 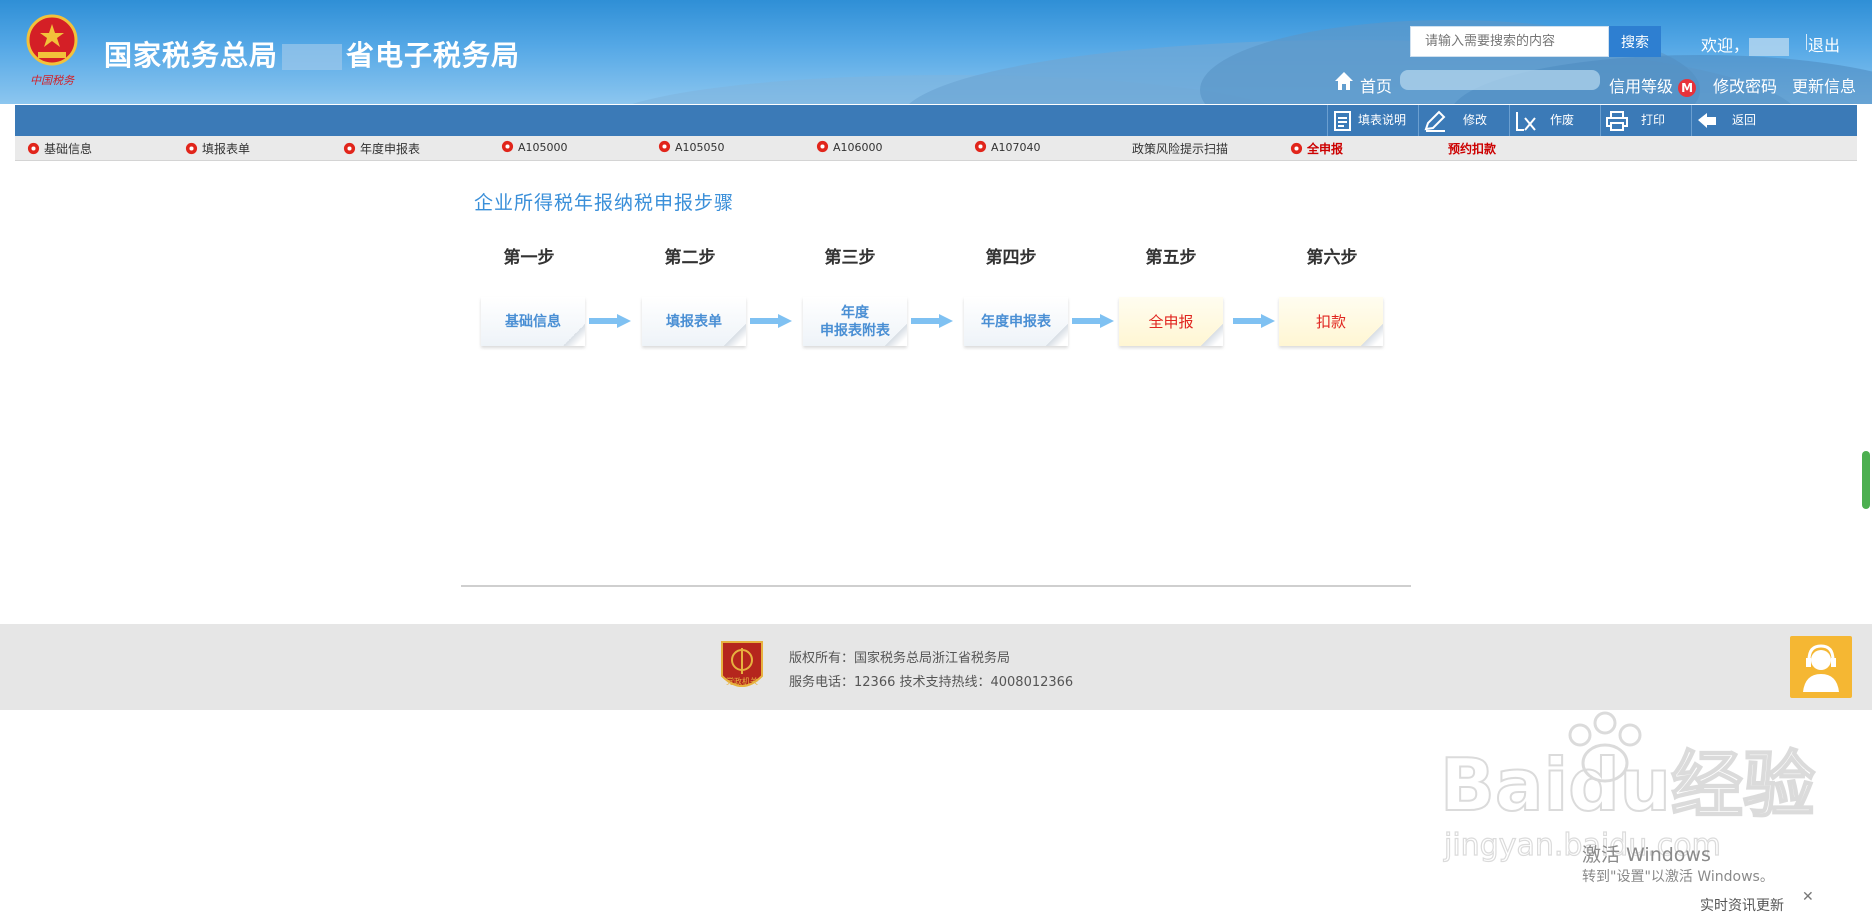 What do you see at coordinates (1011, 258) in the screenshot?
I see `step-heading: 第四步` at bounding box center [1011, 258].